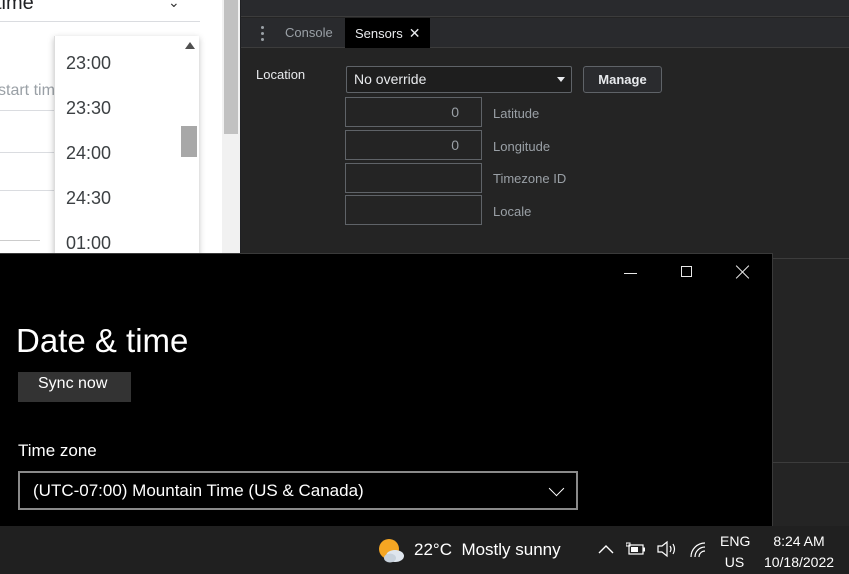 Image resolution: width=849 pixels, height=574 pixels. What do you see at coordinates (413, 210) in the screenshot?
I see `locale-input` at bounding box center [413, 210].